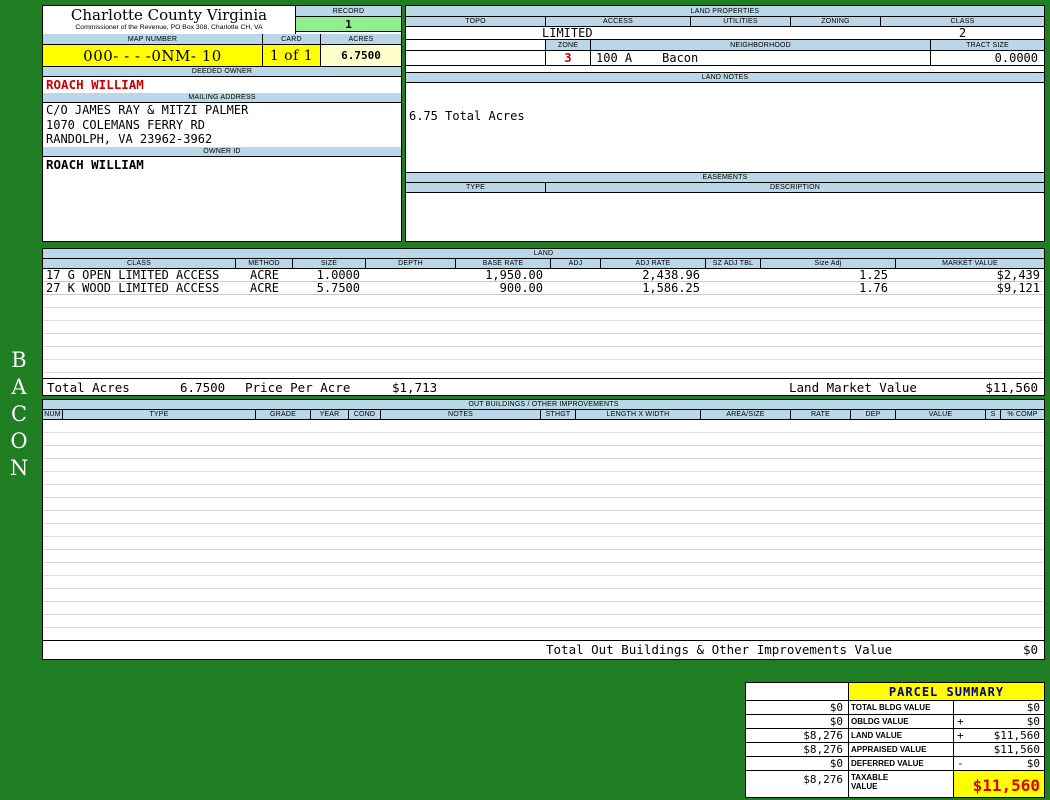 Image resolution: width=1050 pixels, height=800 pixels. Describe the element at coordinates (741, 22) in the screenshot. I see `utilities-header: UTILITIES` at that location.